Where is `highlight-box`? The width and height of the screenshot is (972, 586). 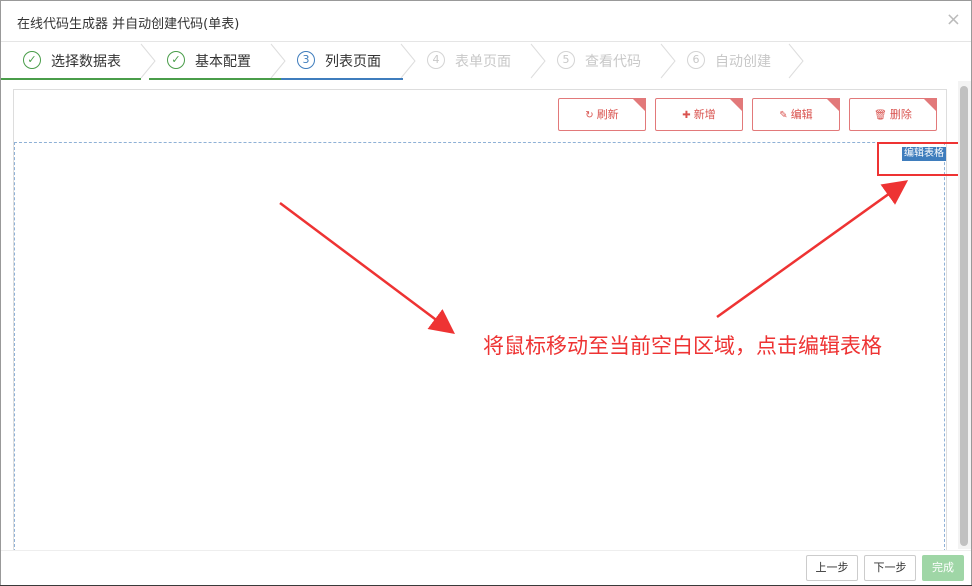
highlight-box is located at coordinates (923, 159).